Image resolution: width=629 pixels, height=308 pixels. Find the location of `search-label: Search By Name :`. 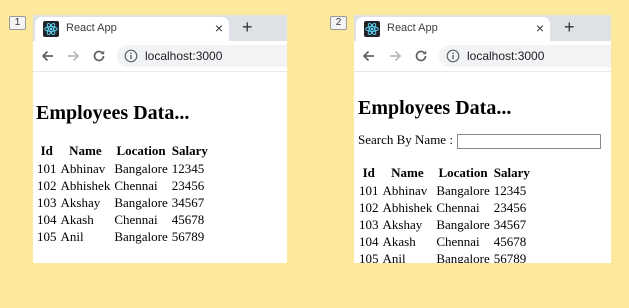

search-label: Search By Name : is located at coordinates (405, 139).